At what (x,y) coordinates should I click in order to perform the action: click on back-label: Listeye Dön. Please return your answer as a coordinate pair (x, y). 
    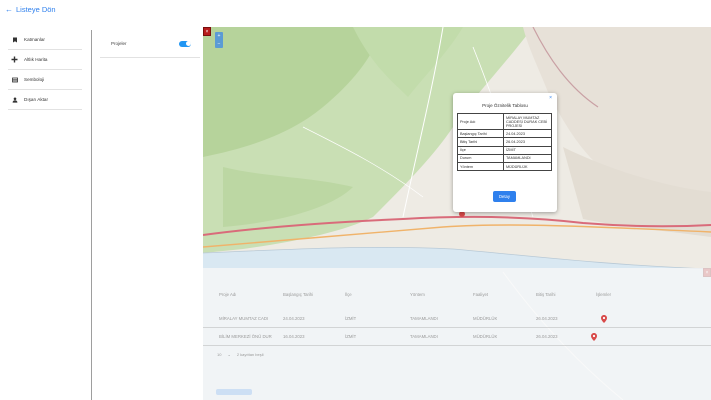
    Looking at the image, I should click on (36, 9).